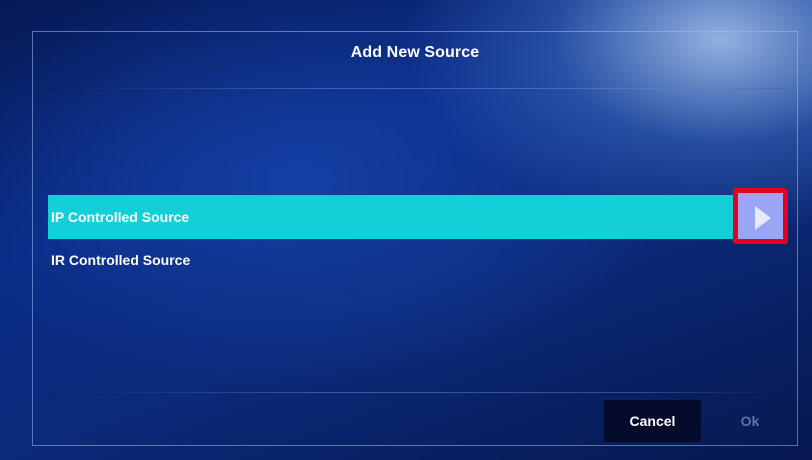  I want to click on list-item-label: IP Controlled Source, so click(120, 217).